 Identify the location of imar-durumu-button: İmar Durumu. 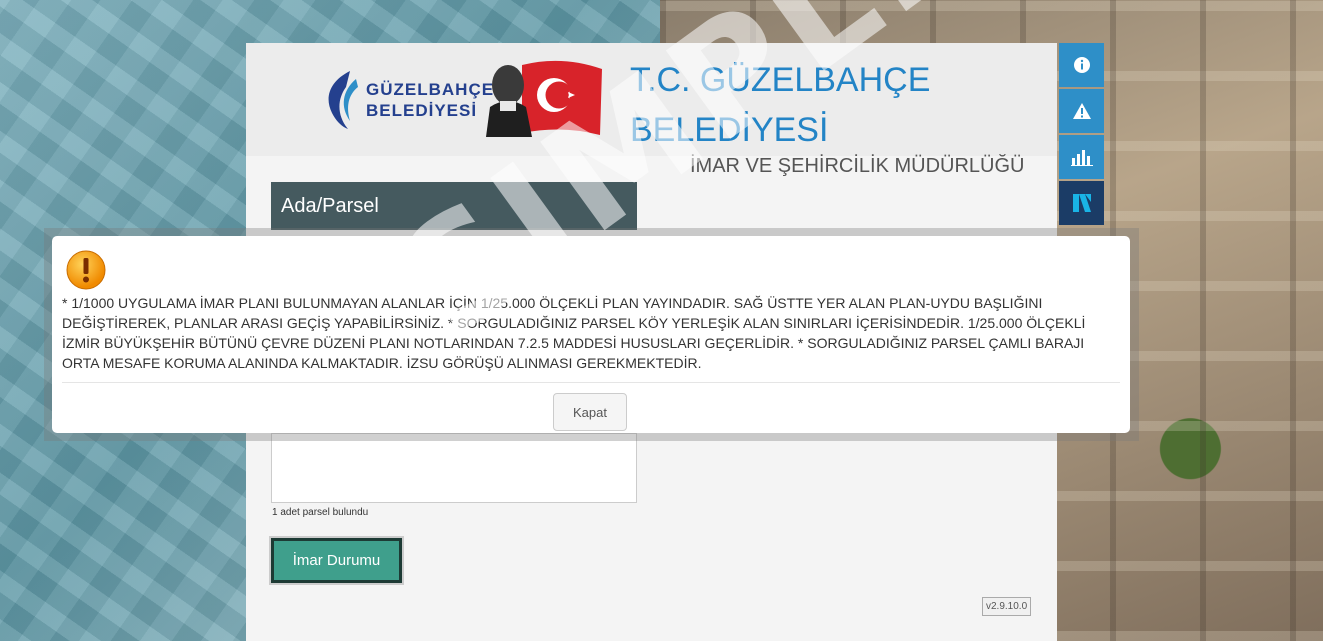
(336, 560).